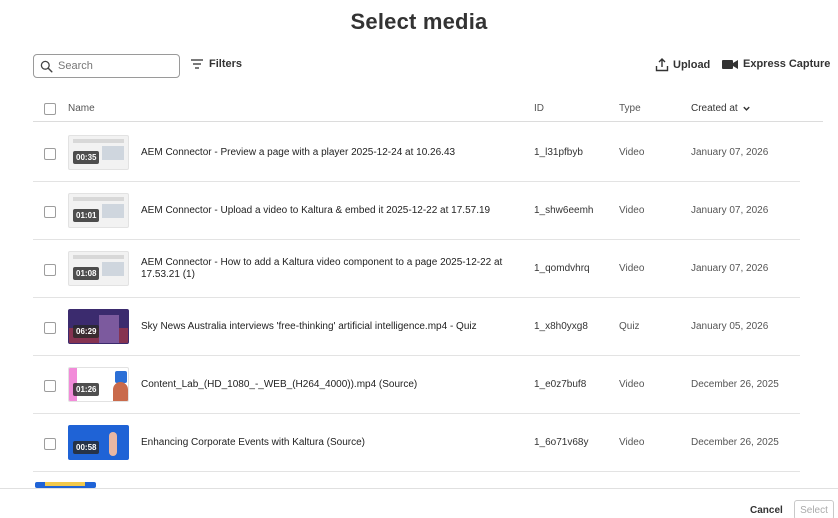  What do you see at coordinates (197, 64) in the screenshot?
I see `filter-icon` at bounding box center [197, 64].